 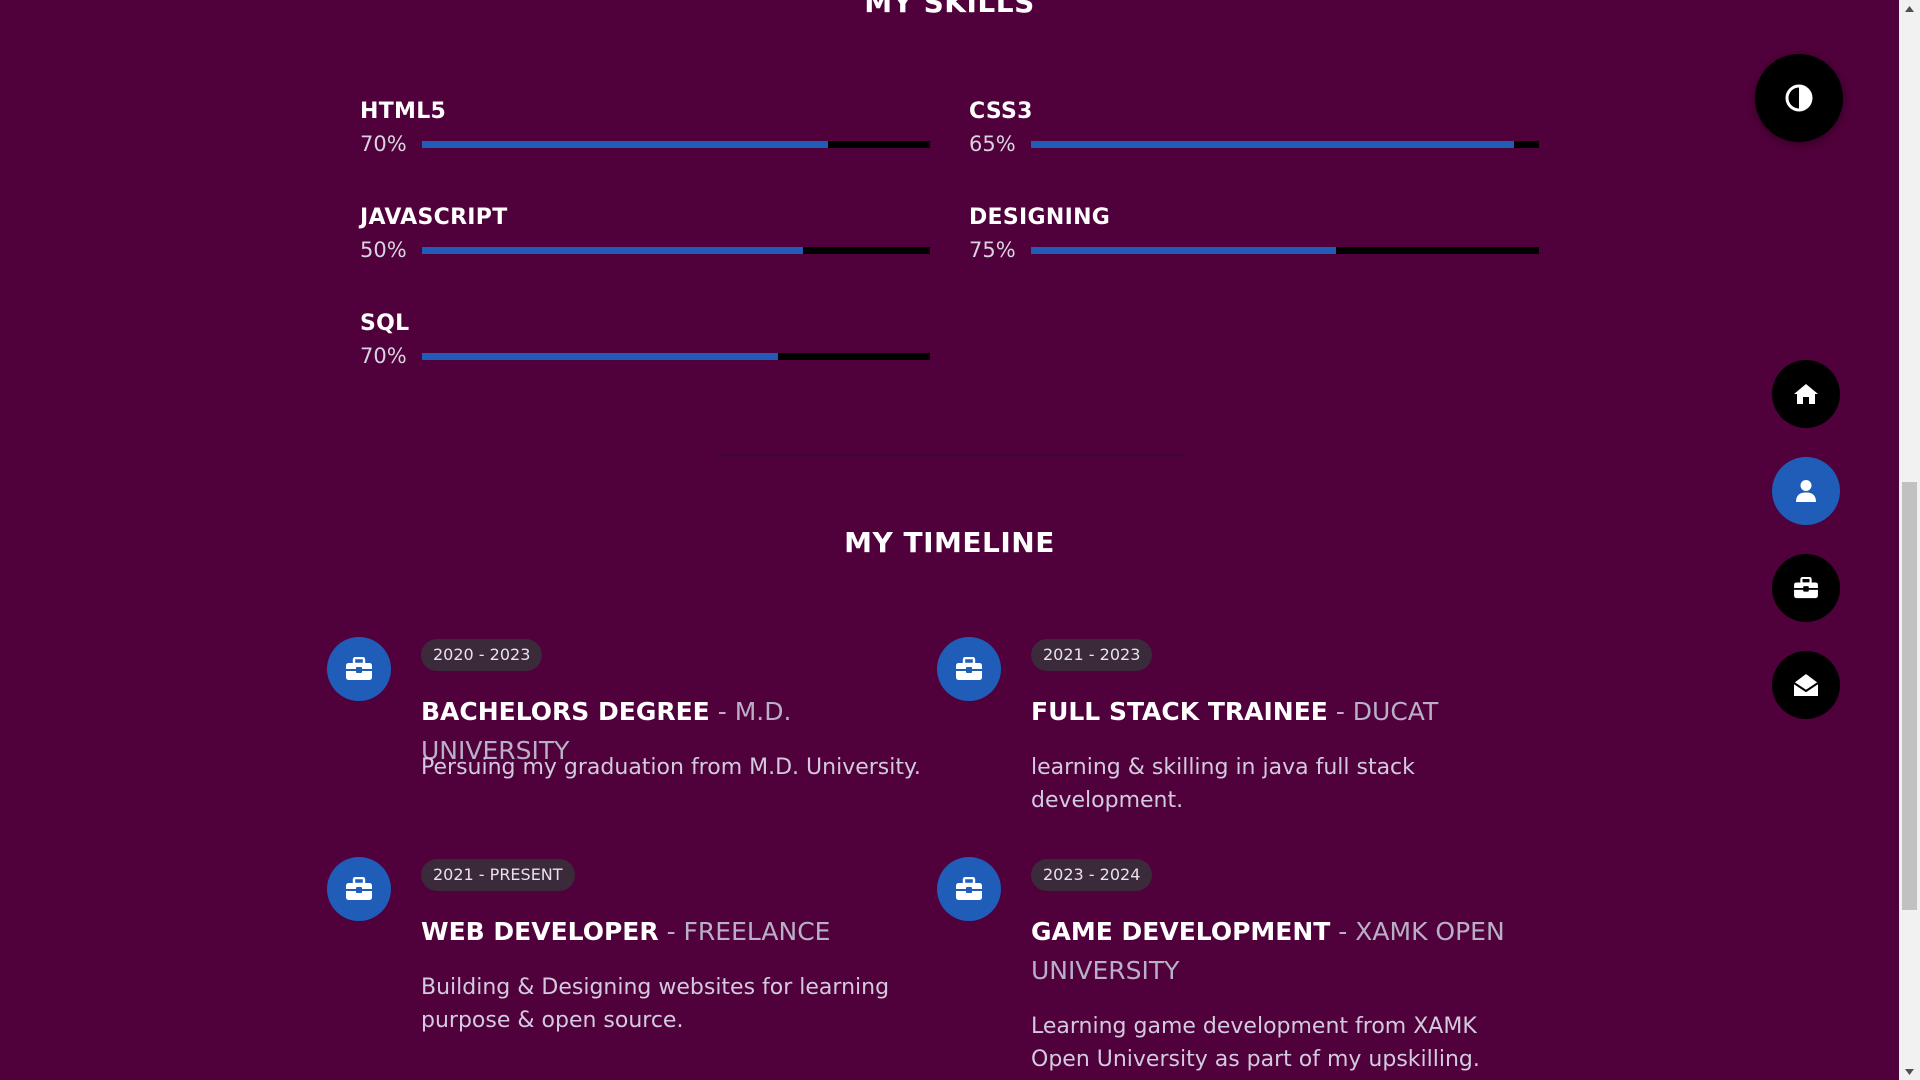 What do you see at coordinates (1092, 655) in the screenshot?
I see `timeline-date-badge: 2021 - 2023` at bounding box center [1092, 655].